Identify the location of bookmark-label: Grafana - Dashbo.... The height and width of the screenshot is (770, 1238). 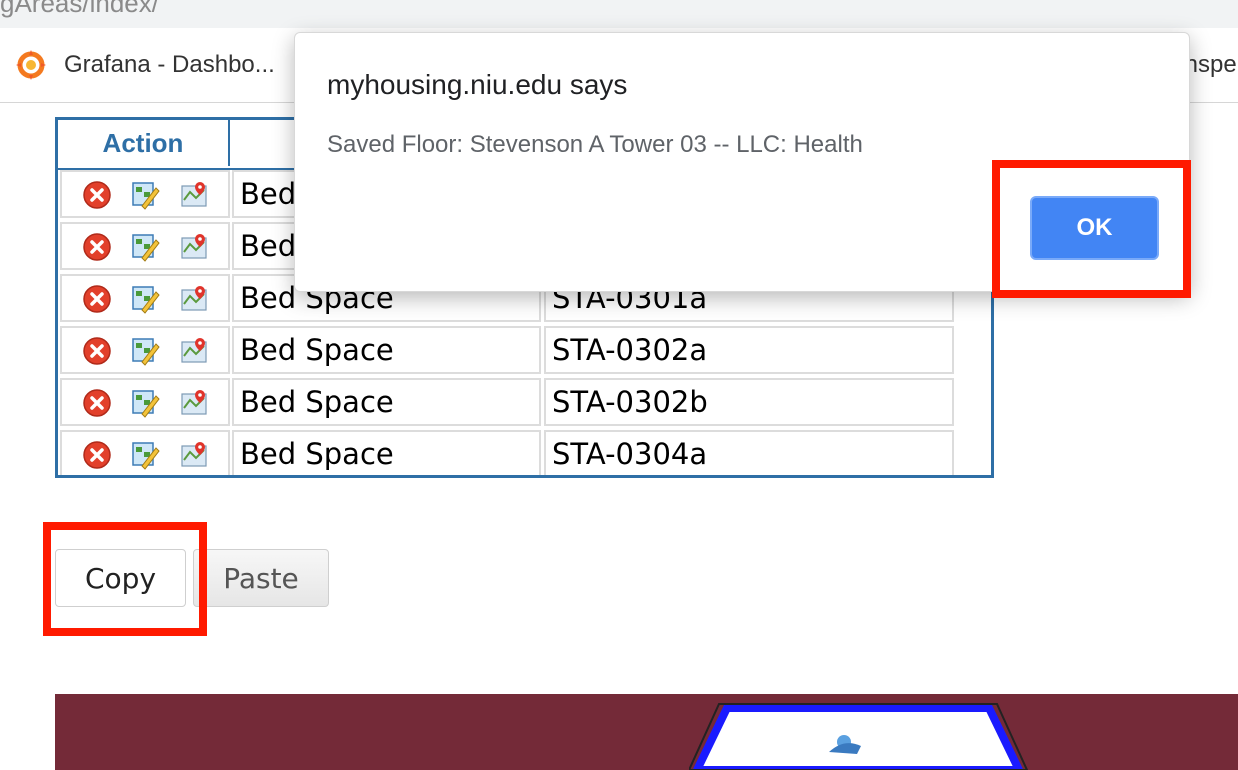
(169, 64).